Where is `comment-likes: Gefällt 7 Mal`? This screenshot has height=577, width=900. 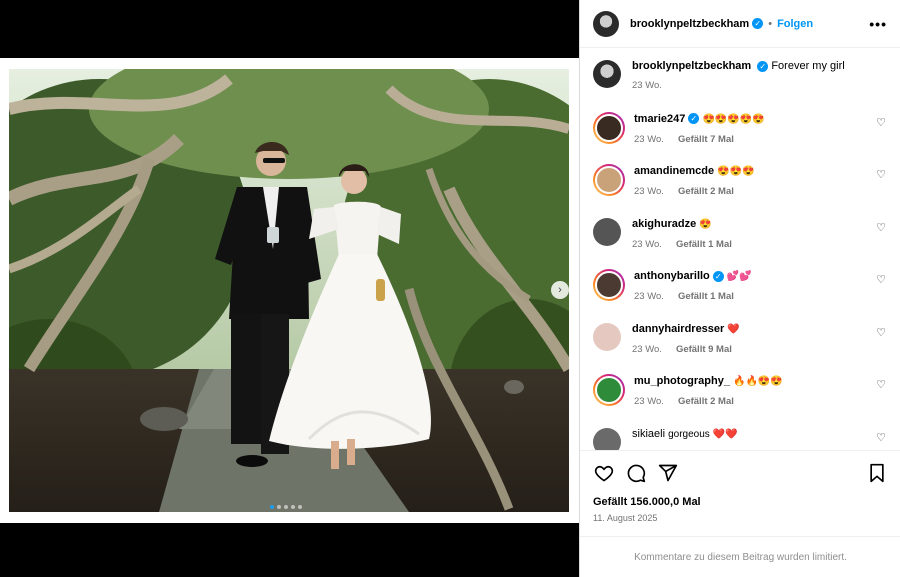 comment-likes: Gefällt 7 Mal is located at coordinates (706, 139).